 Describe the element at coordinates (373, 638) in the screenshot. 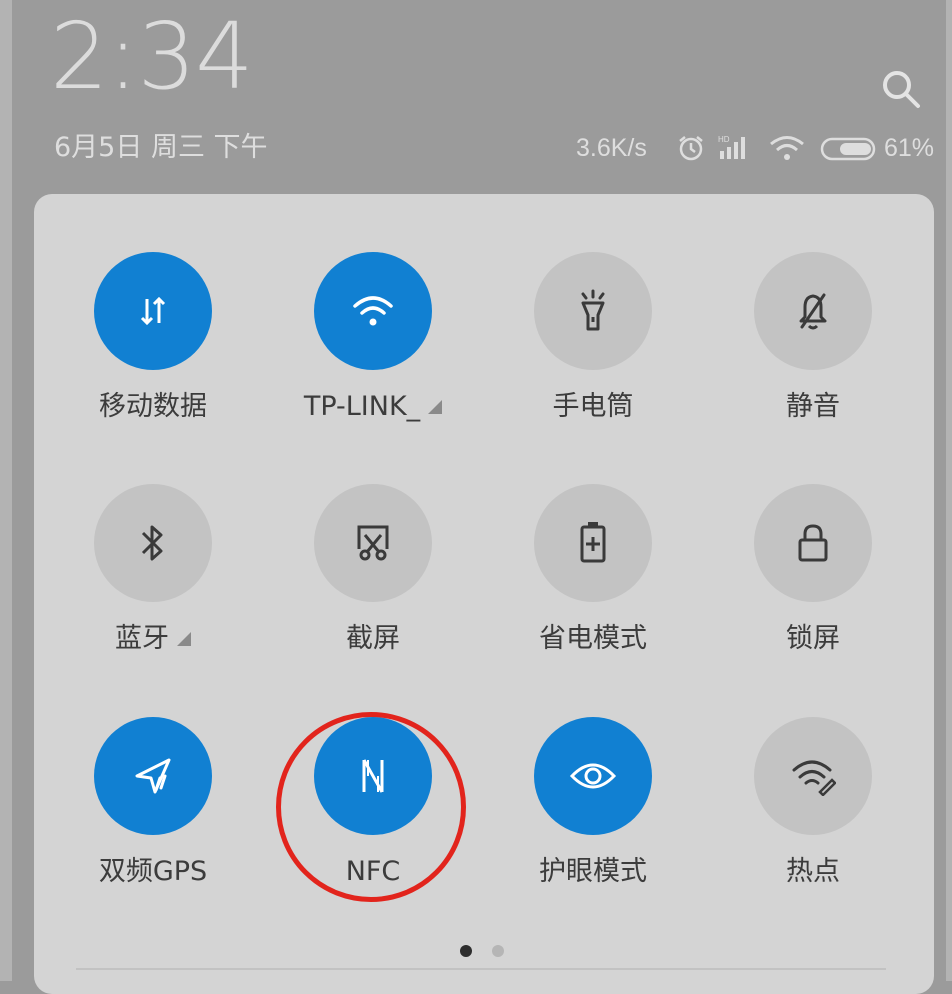

I see `tile-label: 截屏` at that location.